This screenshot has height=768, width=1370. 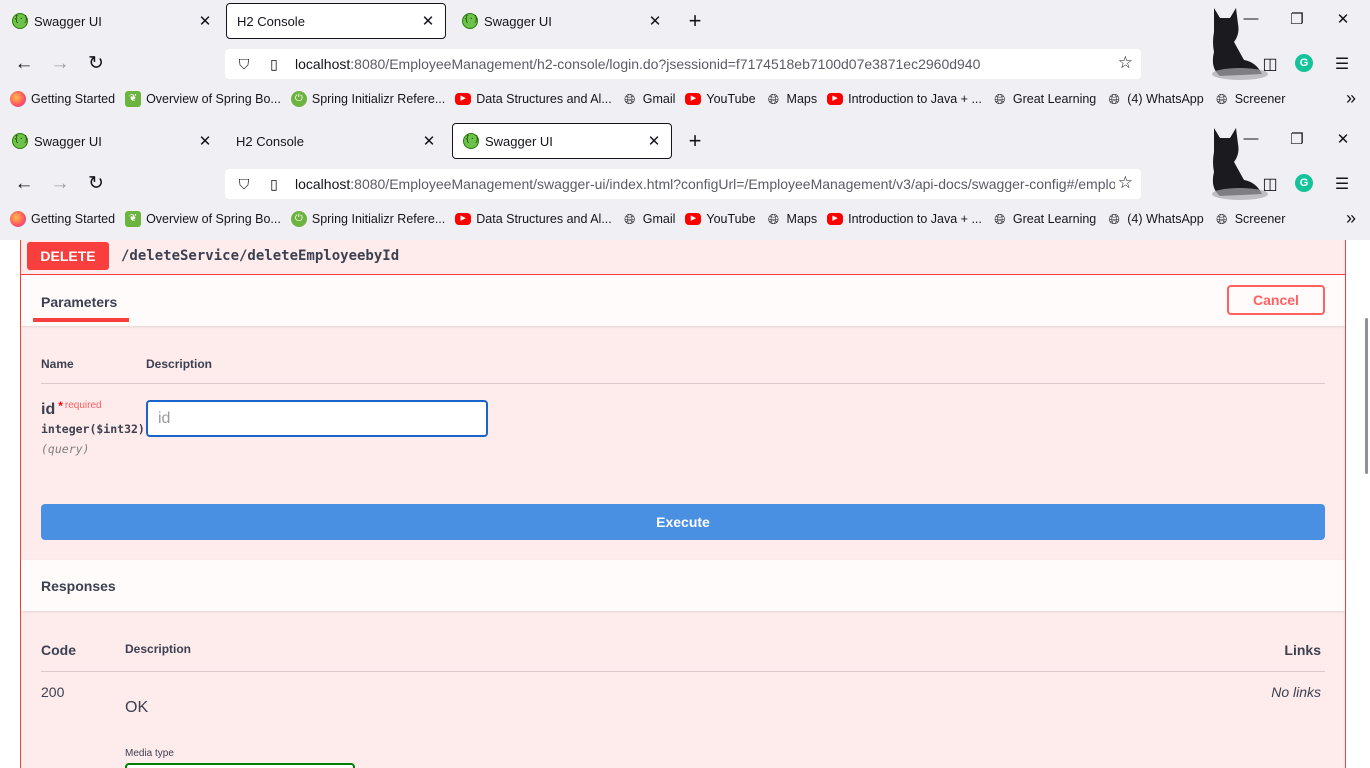 I want to click on swagger-favicon-icon, so click(x=20, y=141).